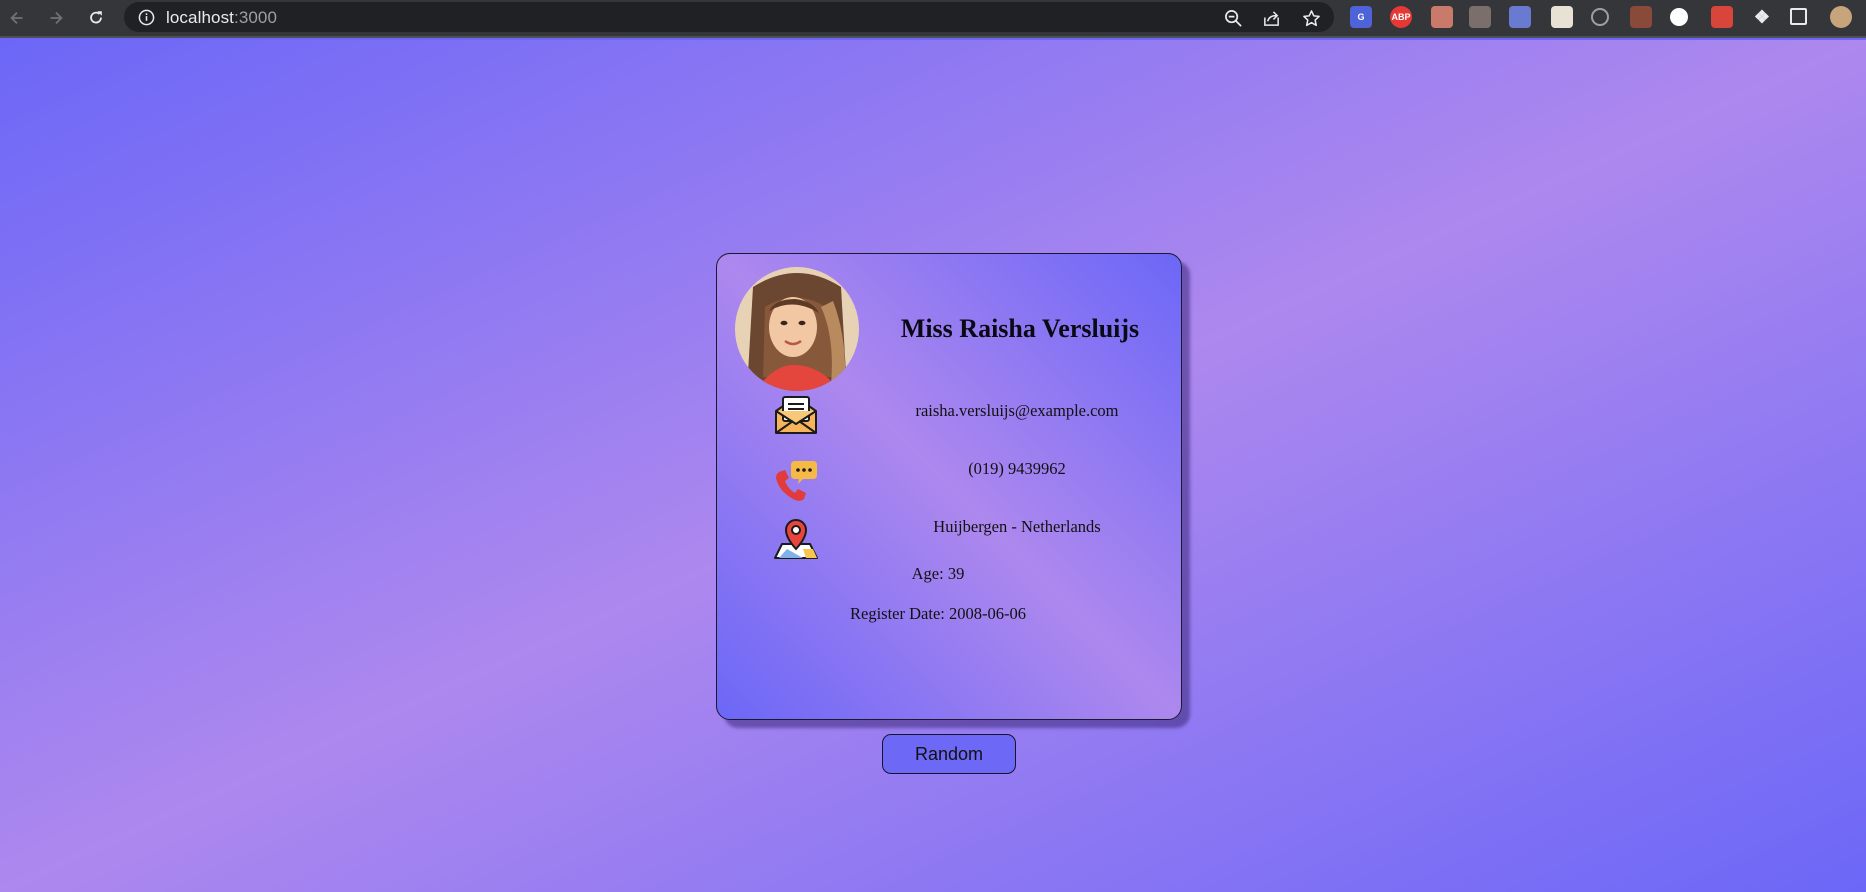 The height and width of the screenshot is (892, 1866). Describe the element at coordinates (1017, 526) in the screenshot. I see `location-text: Huijbergen - Netherlands` at that location.